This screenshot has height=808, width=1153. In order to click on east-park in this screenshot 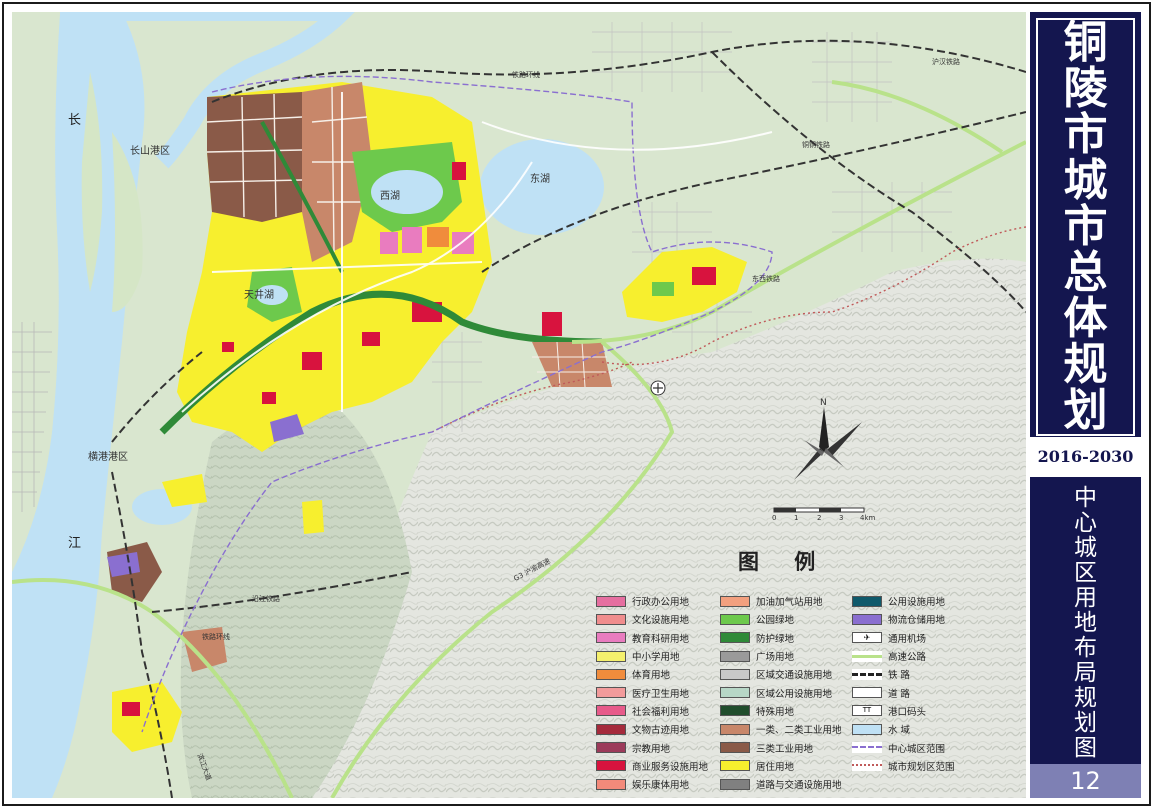, I will do `click(663, 289)`.